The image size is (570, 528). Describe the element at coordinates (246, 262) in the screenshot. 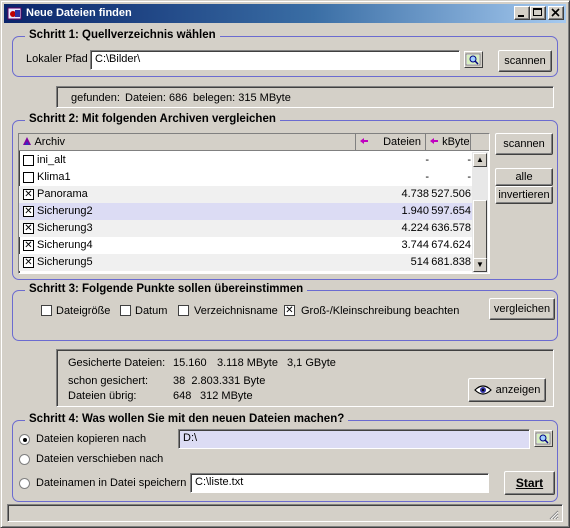

I see `archive-row: ✕ Sicherung5 514 681.838` at that location.